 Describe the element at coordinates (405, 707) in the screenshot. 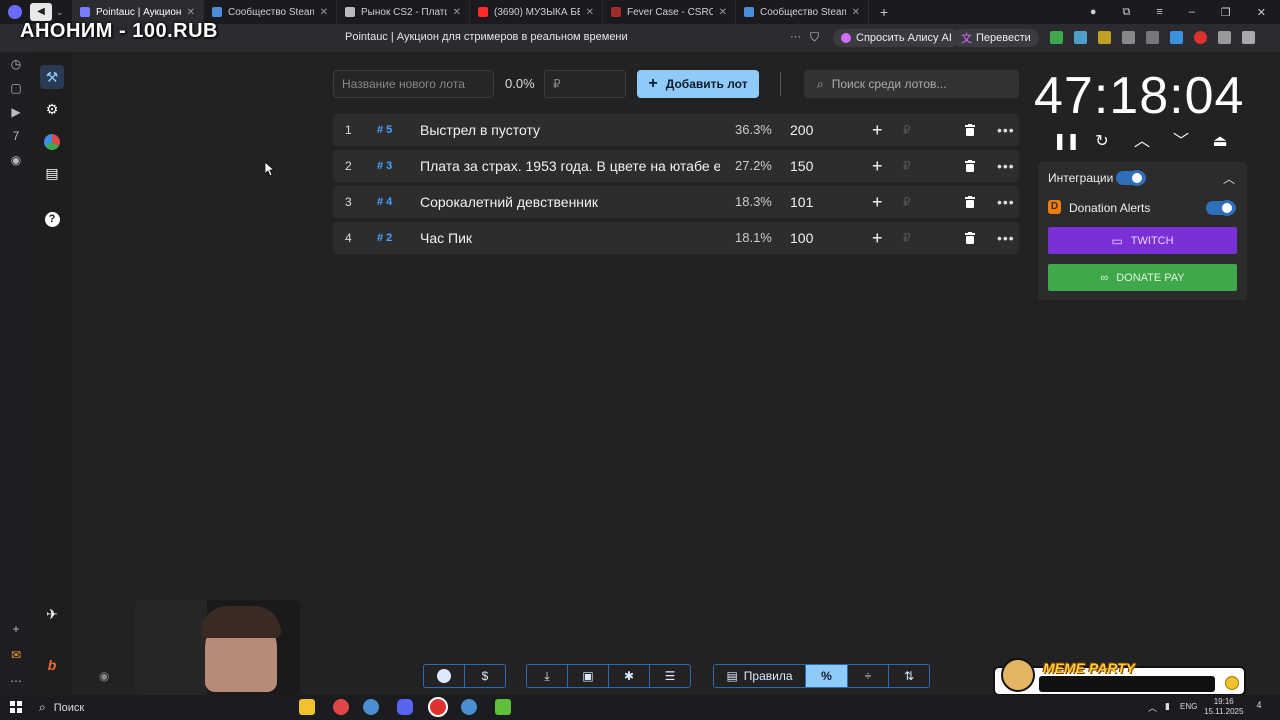

I see `discord-icon` at that location.